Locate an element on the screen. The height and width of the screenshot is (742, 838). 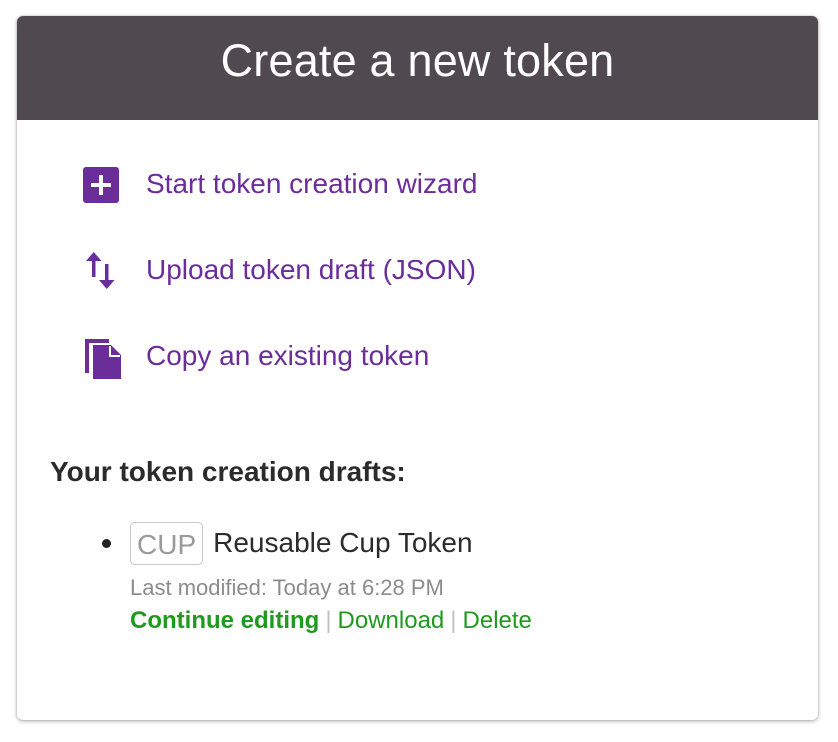
download-link: Download is located at coordinates (391, 620).